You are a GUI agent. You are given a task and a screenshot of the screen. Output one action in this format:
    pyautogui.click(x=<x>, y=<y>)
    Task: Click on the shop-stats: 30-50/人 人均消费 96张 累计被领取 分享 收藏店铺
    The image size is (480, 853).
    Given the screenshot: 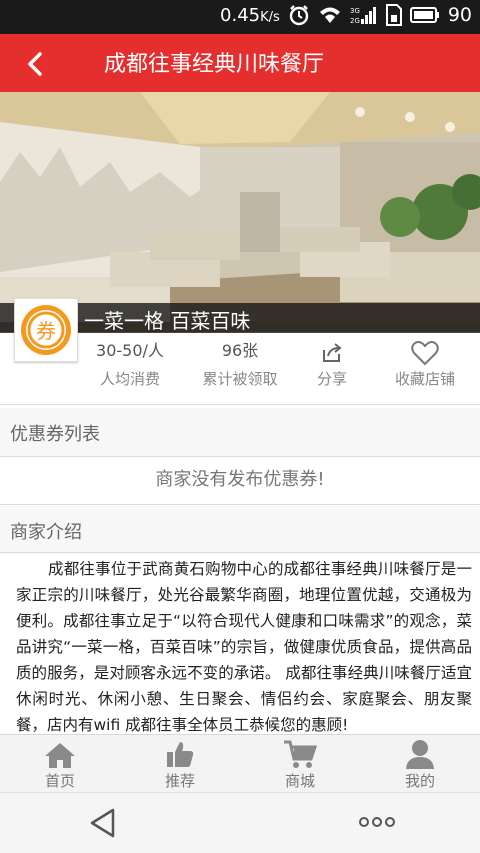 What is the action you would take?
    pyautogui.click(x=280, y=371)
    